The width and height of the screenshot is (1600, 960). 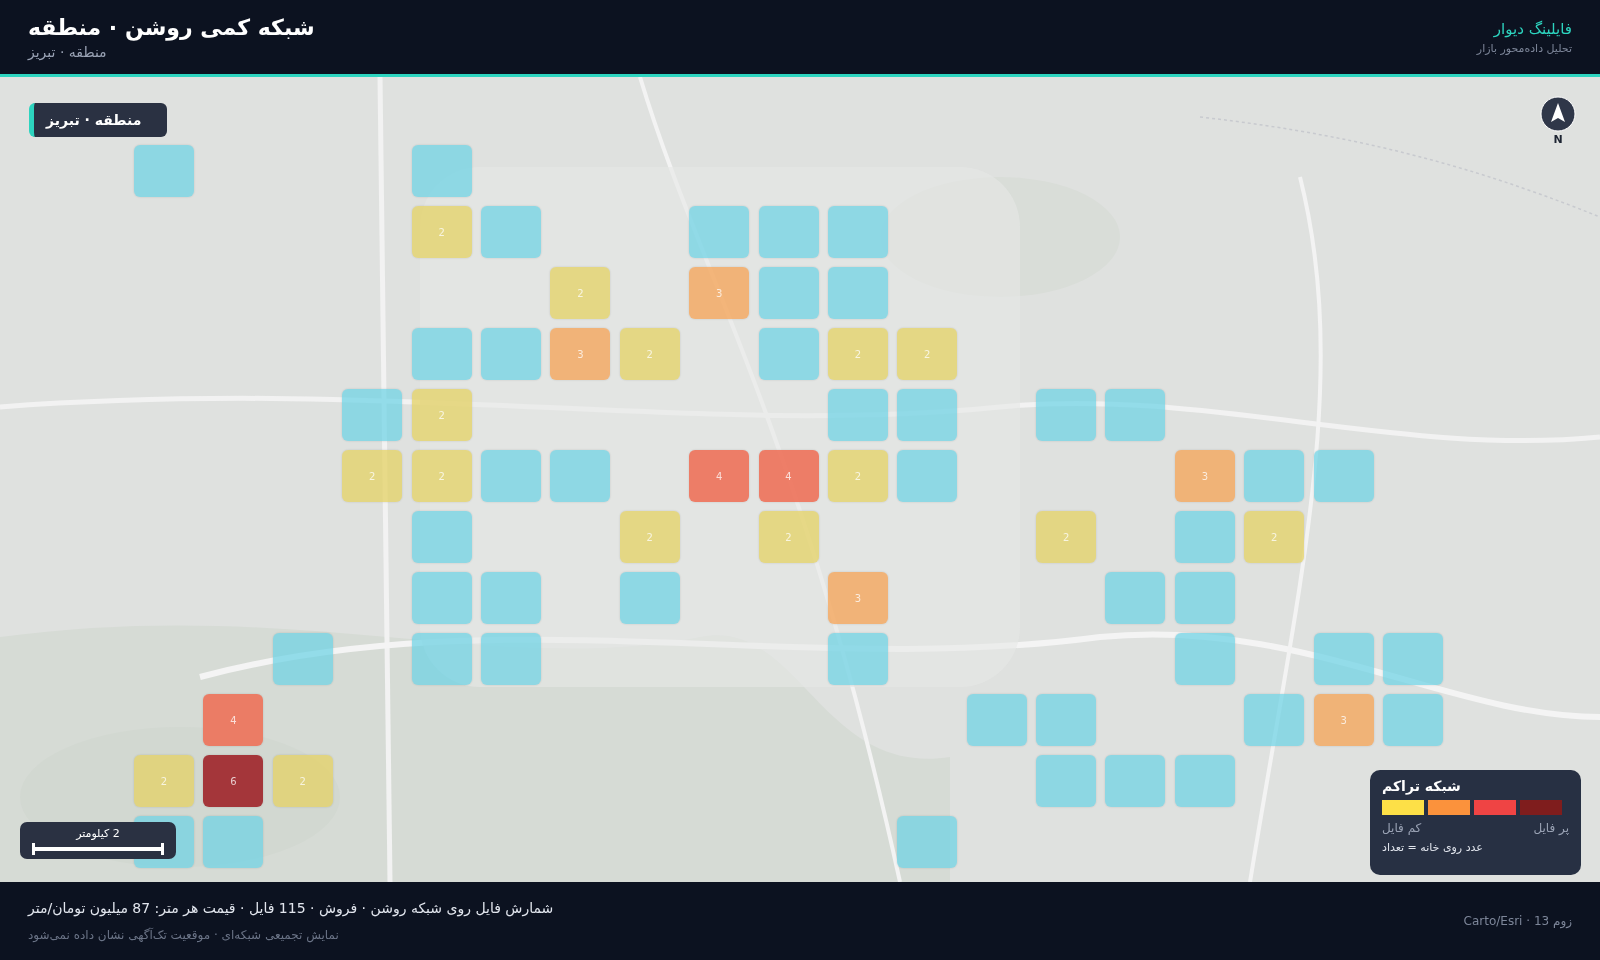 I want to click on north-label: N, so click(x=1558, y=139).